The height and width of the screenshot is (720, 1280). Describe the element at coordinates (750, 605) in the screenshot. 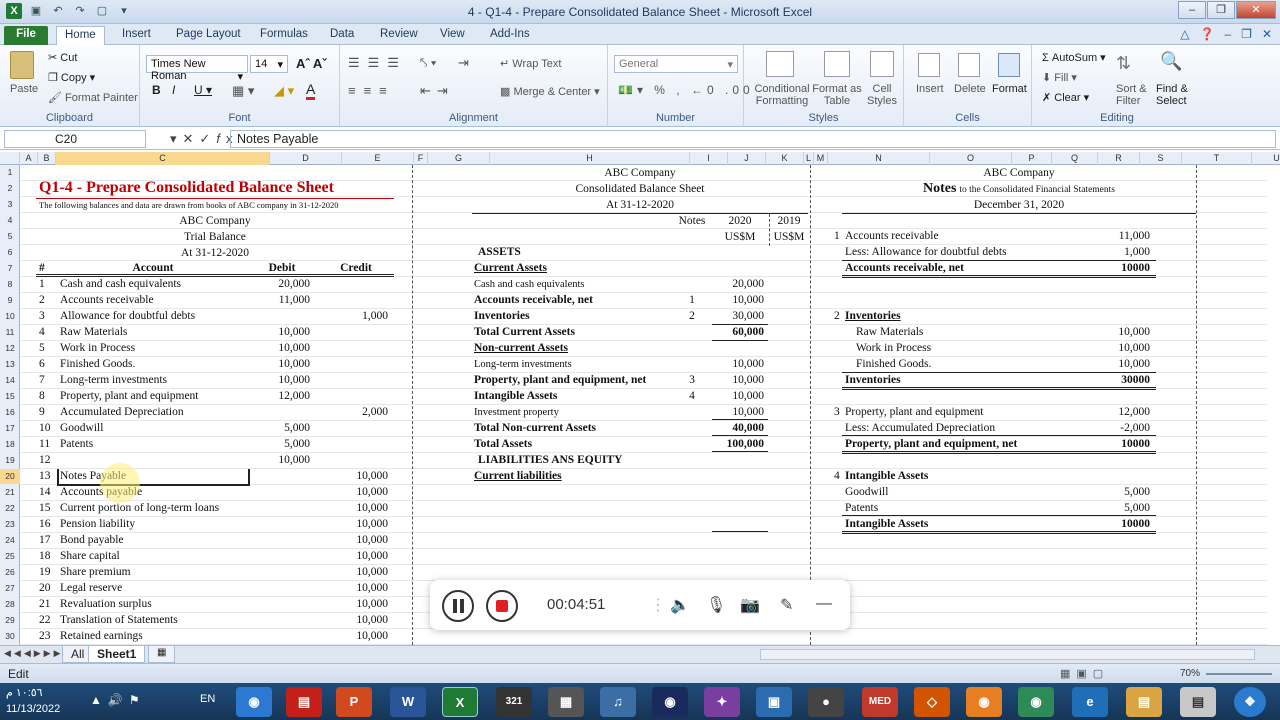

I see `webcam-off-icon: 📷` at that location.